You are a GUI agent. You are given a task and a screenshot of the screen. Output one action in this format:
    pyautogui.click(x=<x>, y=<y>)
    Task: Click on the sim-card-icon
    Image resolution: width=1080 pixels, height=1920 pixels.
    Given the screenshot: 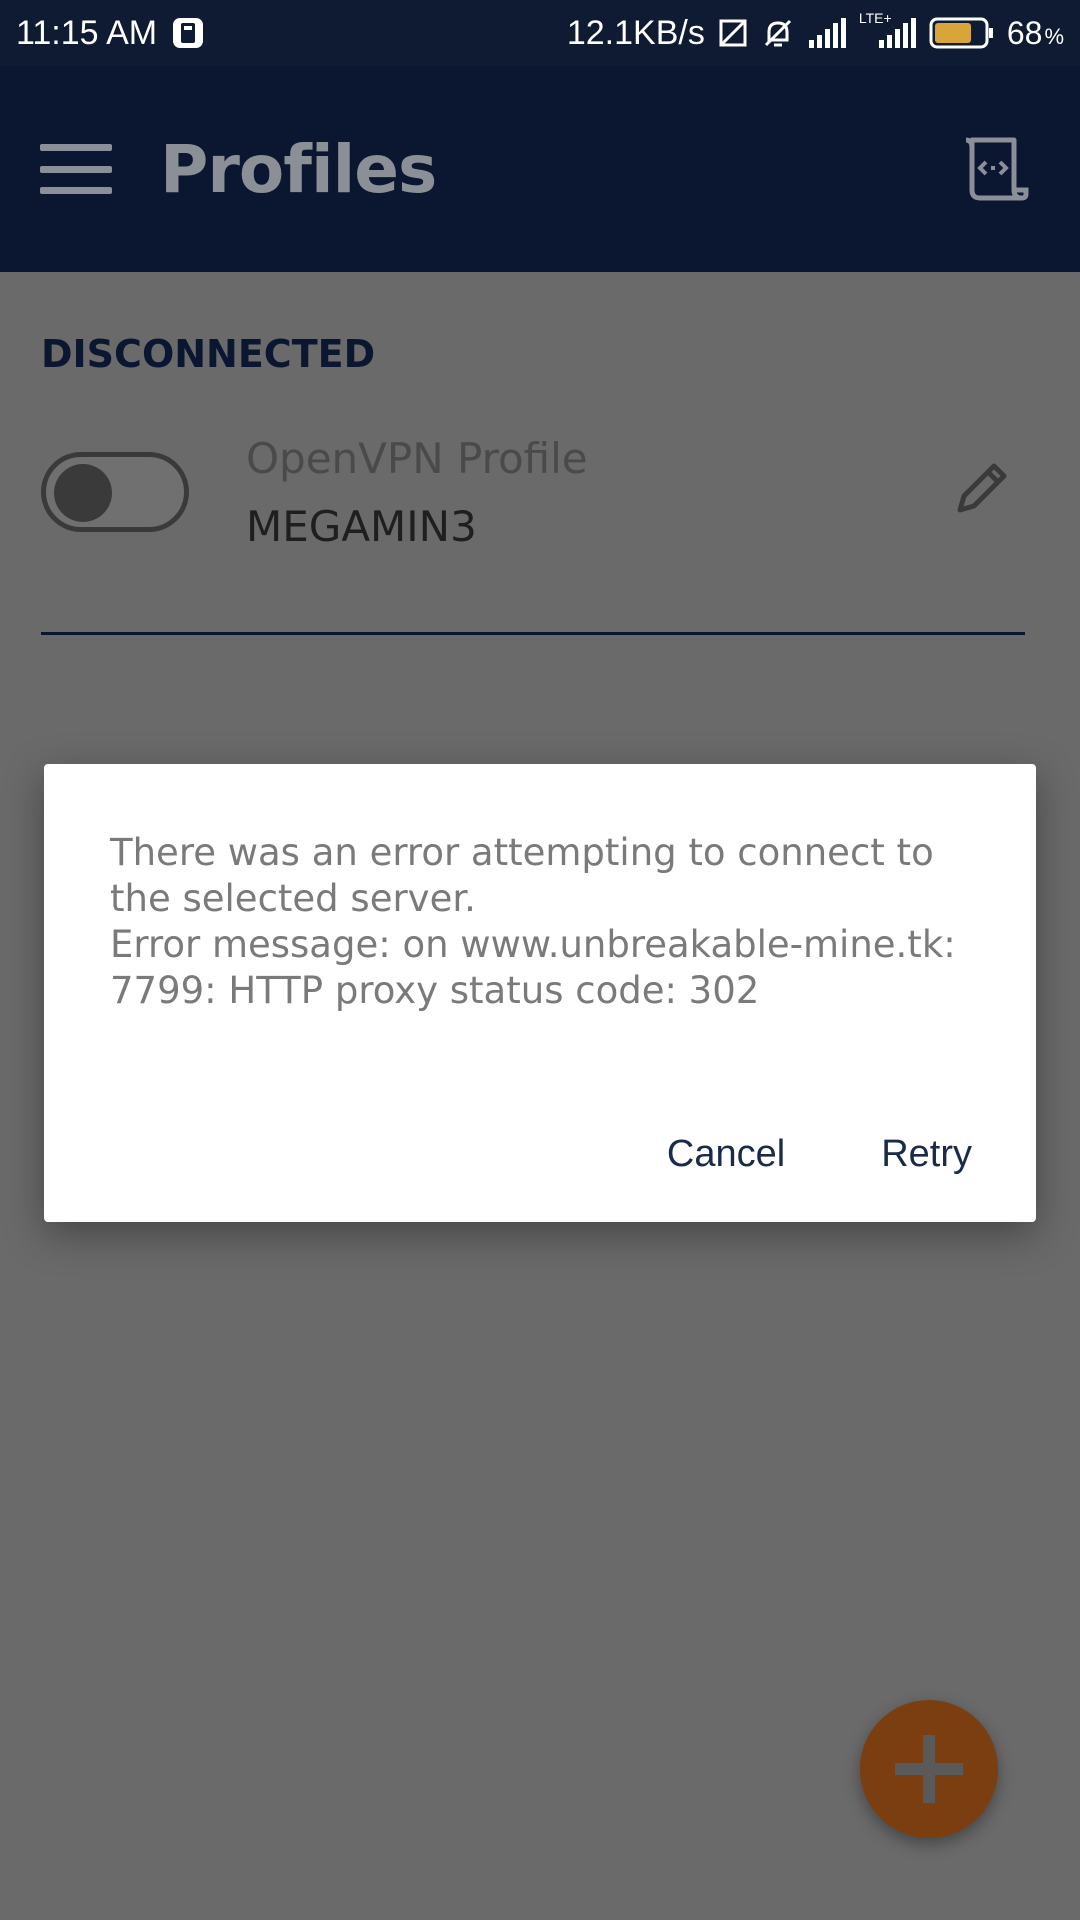 What is the action you would take?
    pyautogui.click(x=188, y=33)
    